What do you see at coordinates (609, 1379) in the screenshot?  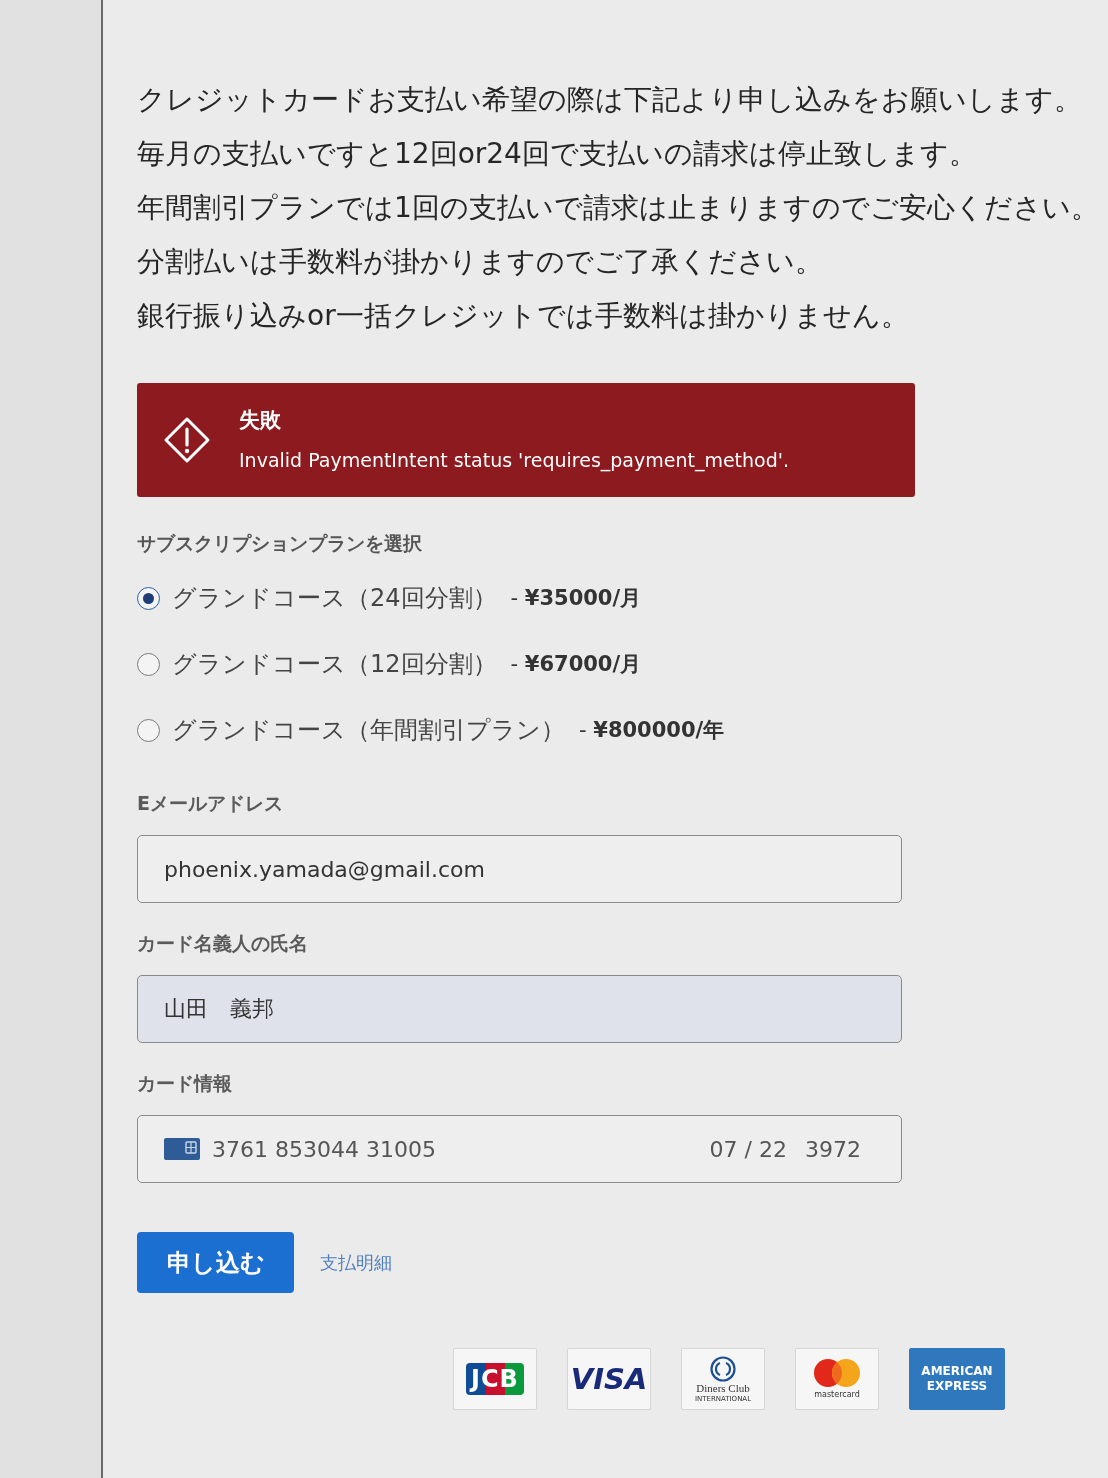 I see `logo-text: VISA` at bounding box center [609, 1379].